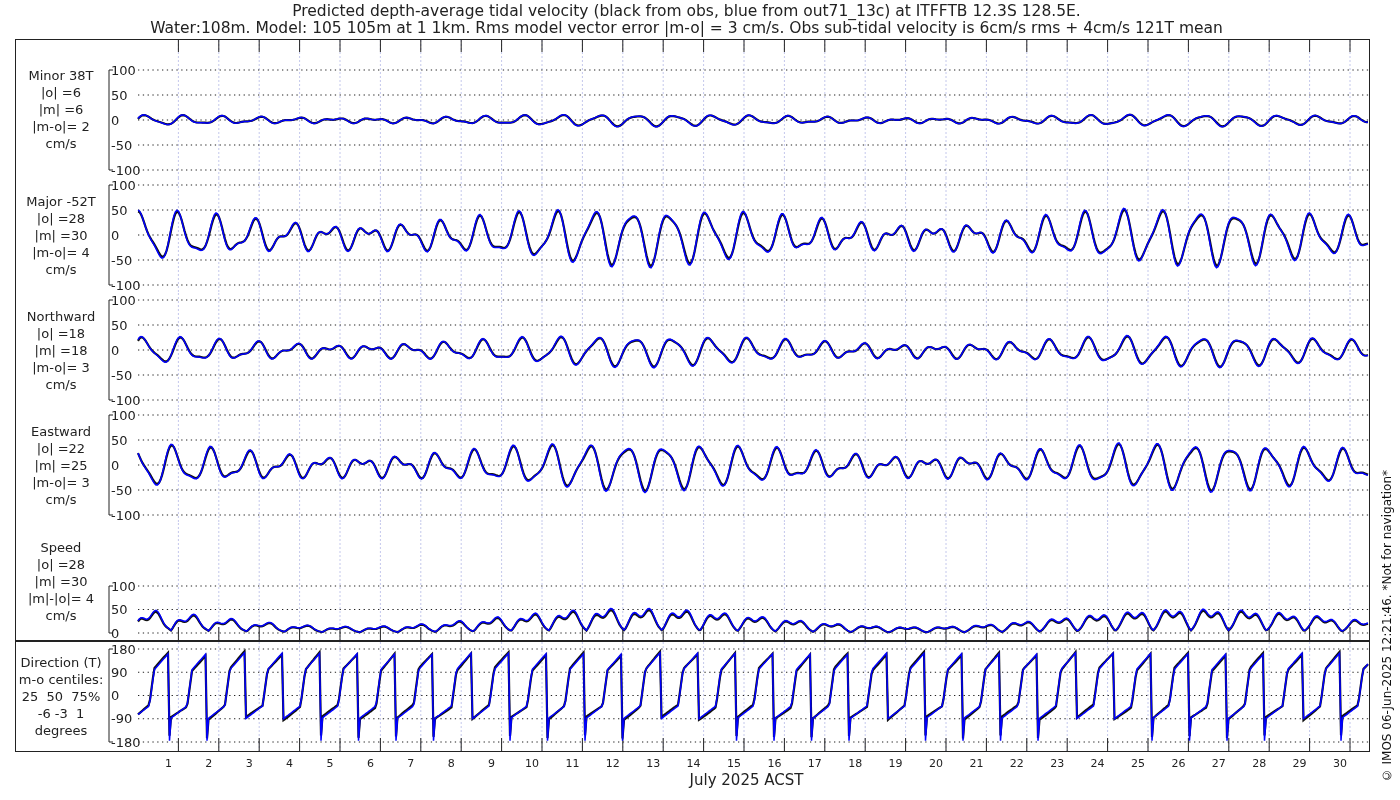 The width and height of the screenshot is (1400, 800). What do you see at coordinates (61, 75) in the screenshot?
I see `panel-label: Minor 38T` at bounding box center [61, 75].